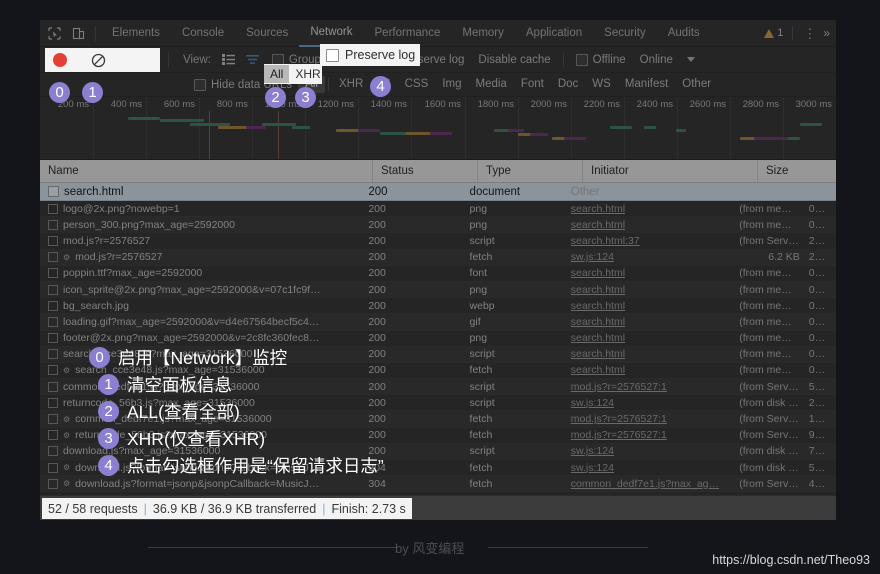 This screenshot has height=574, width=880. Describe the element at coordinates (773, 354) in the screenshot. I see `cell-size: (from memory cache)` at that location.